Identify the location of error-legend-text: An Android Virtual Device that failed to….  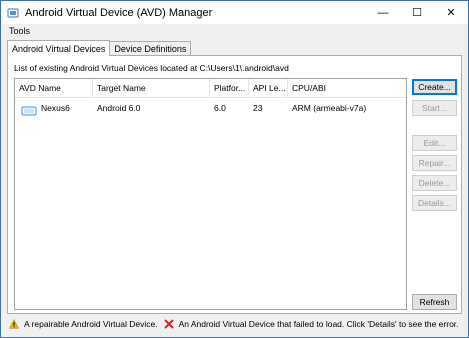
(318, 324).